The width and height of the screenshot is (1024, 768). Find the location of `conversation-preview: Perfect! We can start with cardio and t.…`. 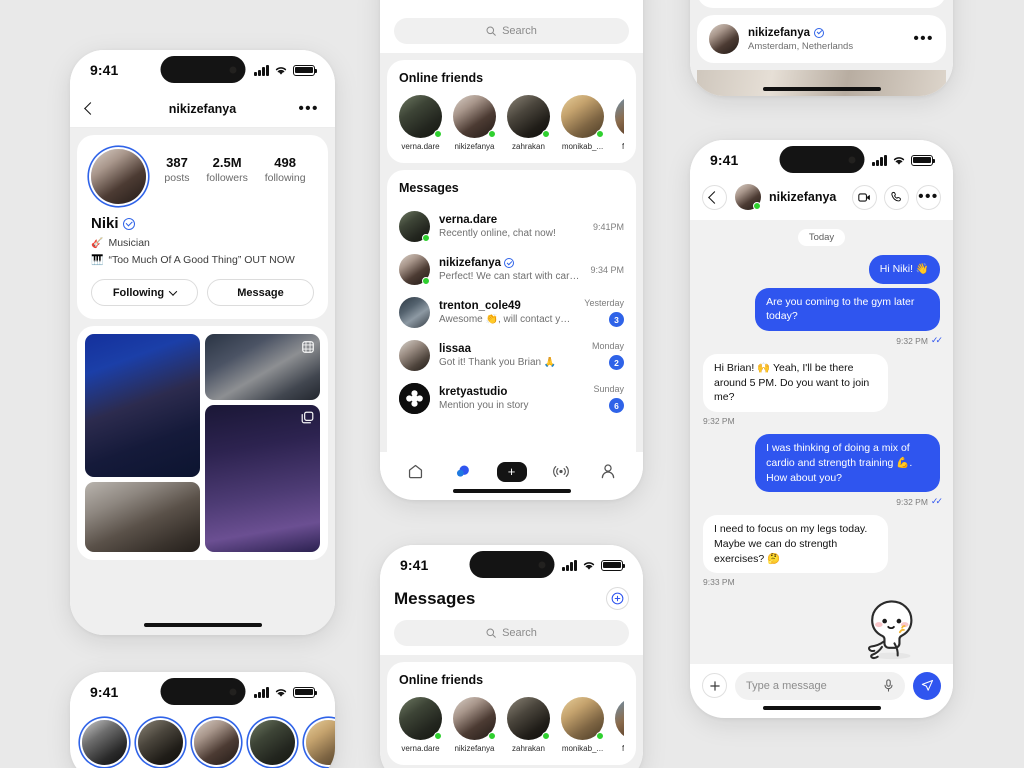

conversation-preview: Perfect! We can start with cardio and t.… is located at coordinates (510, 276).